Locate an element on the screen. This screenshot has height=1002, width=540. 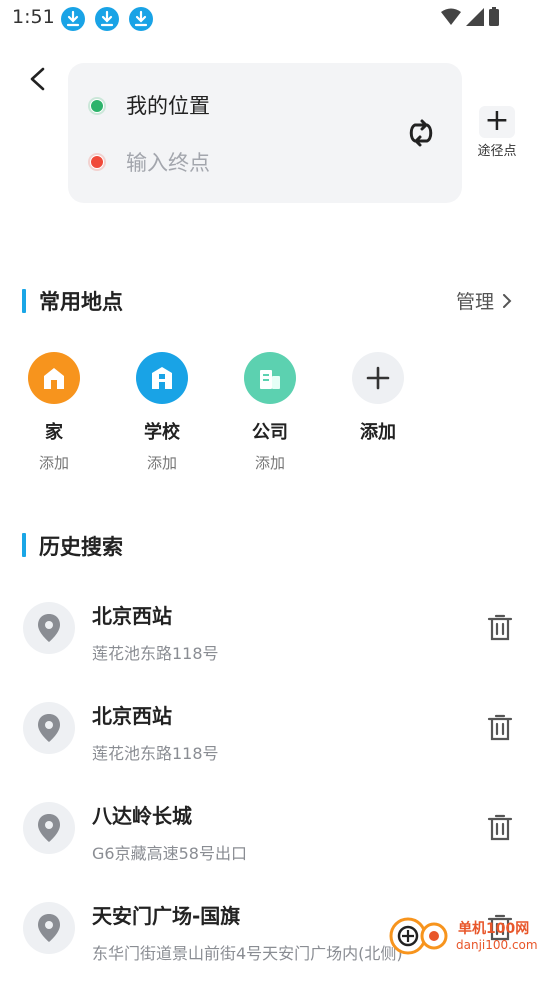
status-time: 1:51 is located at coordinates (33, 17).